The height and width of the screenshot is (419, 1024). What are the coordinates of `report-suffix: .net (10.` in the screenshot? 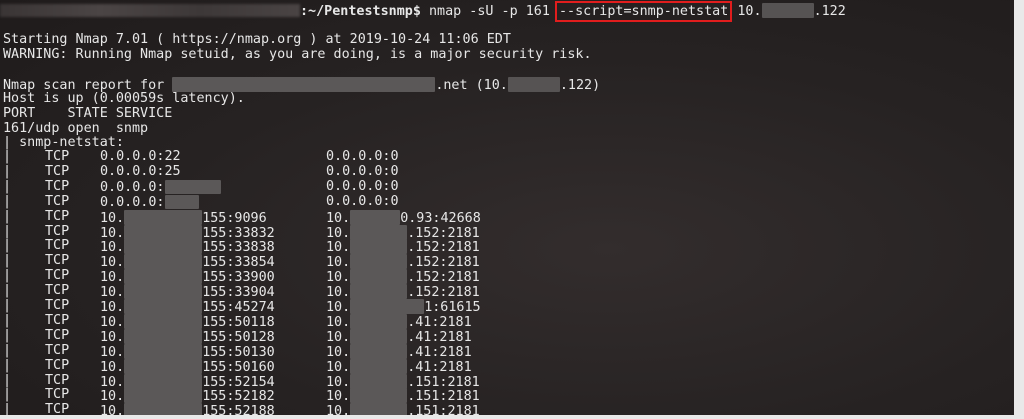 It's located at (471, 85).